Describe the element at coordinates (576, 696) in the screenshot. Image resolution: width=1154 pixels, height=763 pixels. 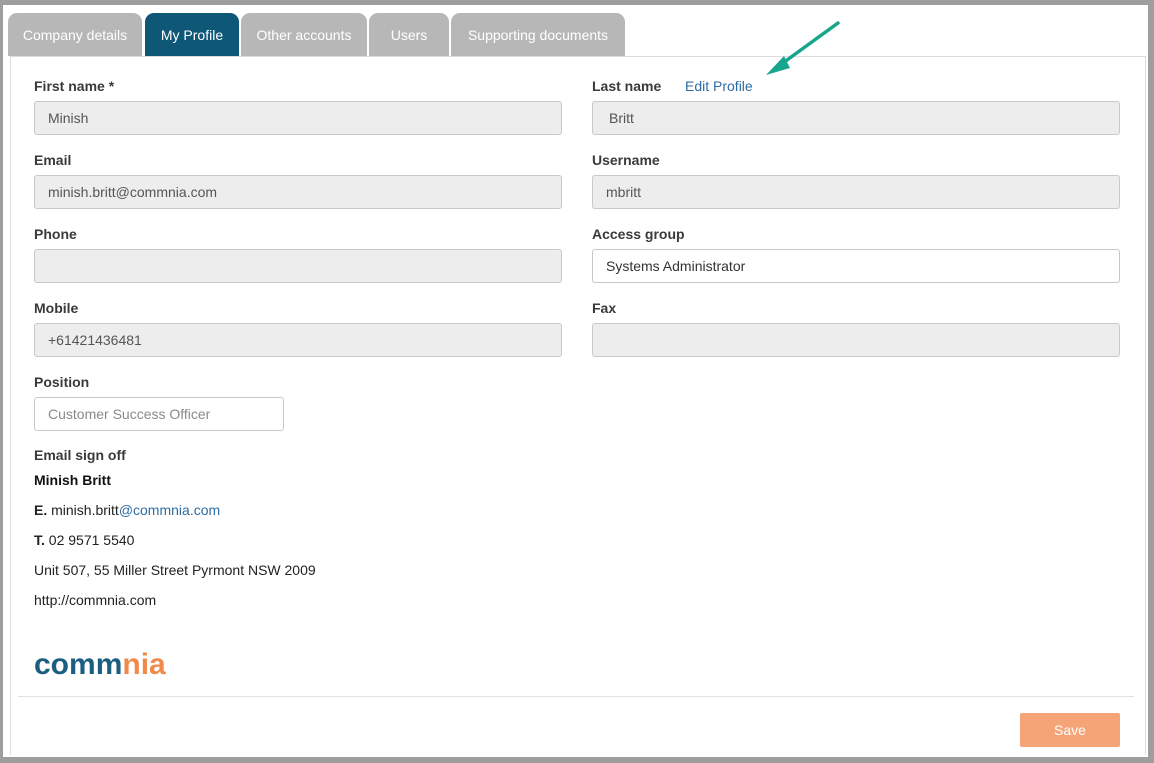
I see `footer-divider` at that location.